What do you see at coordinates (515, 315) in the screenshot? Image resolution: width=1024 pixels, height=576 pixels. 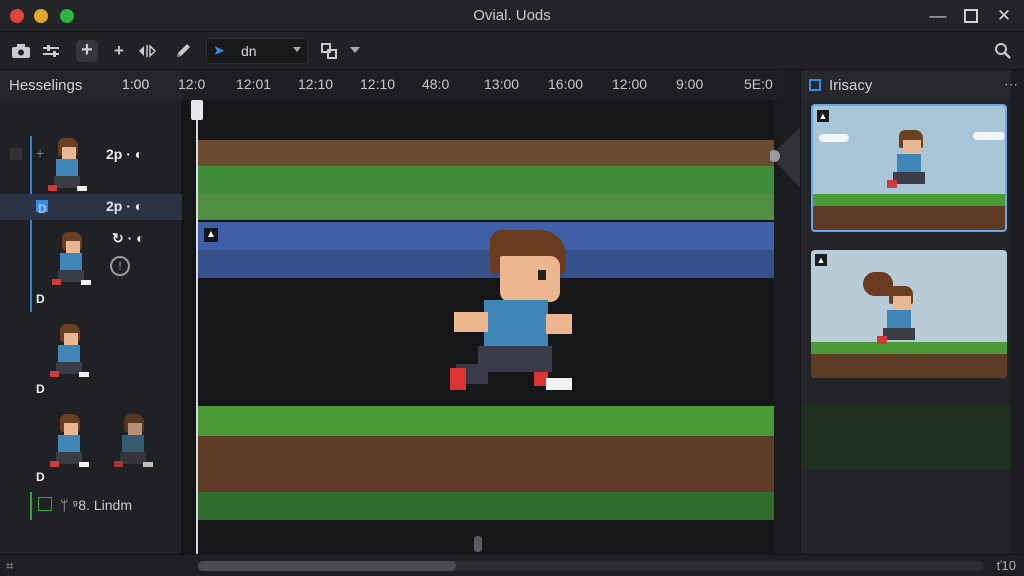 I see `hero-sprite` at bounding box center [515, 315].